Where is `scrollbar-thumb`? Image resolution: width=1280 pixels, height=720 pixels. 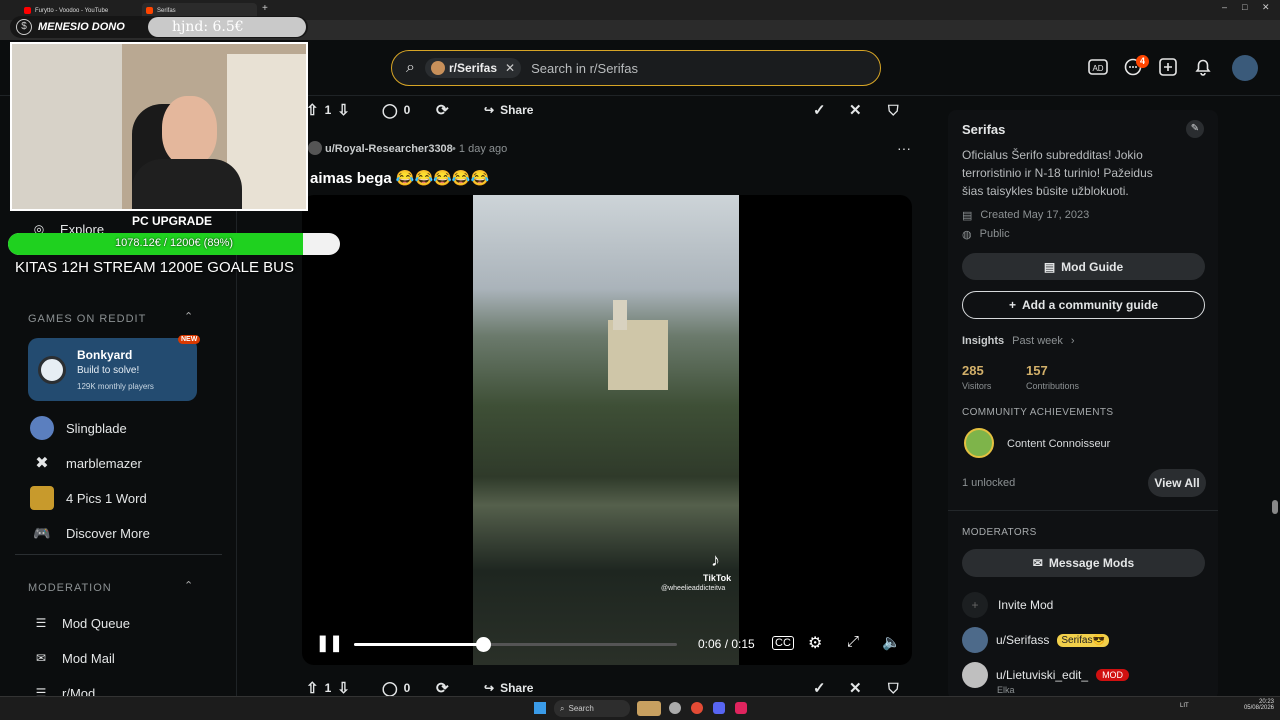
scrollbar-thumb is located at coordinates (1275, 507).